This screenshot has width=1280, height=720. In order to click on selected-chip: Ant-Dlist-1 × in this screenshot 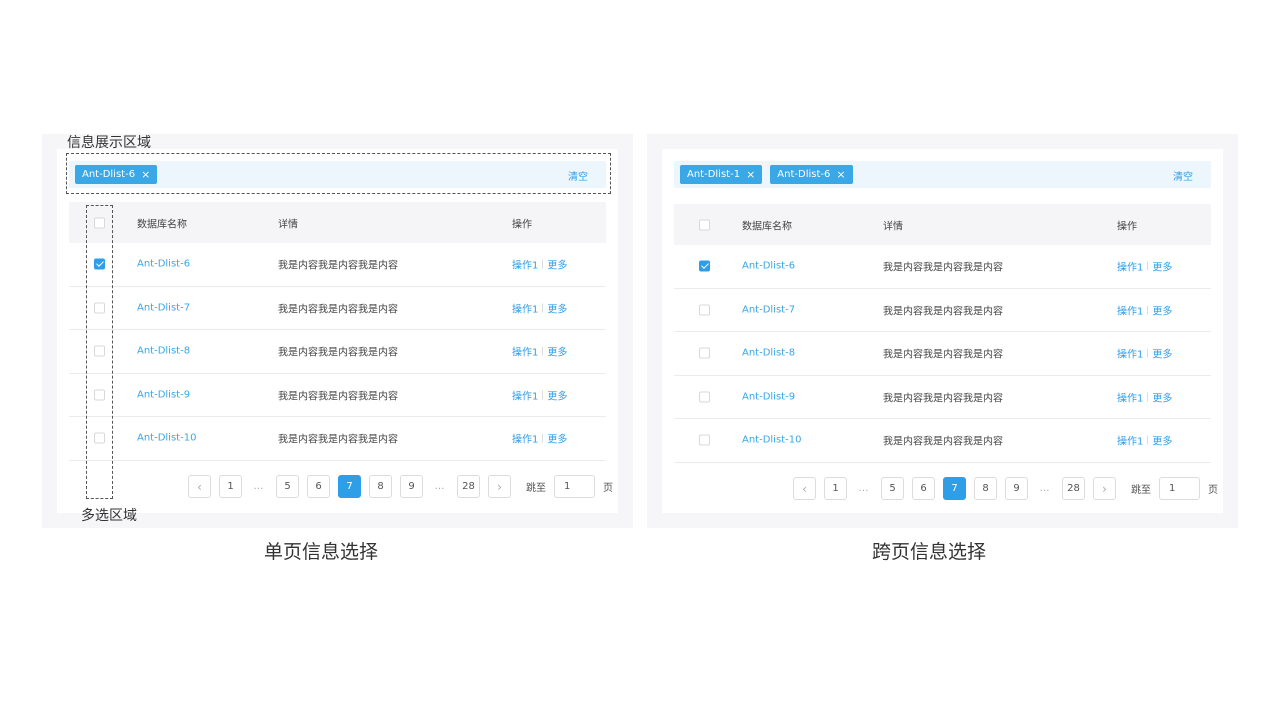, I will do `click(721, 174)`.